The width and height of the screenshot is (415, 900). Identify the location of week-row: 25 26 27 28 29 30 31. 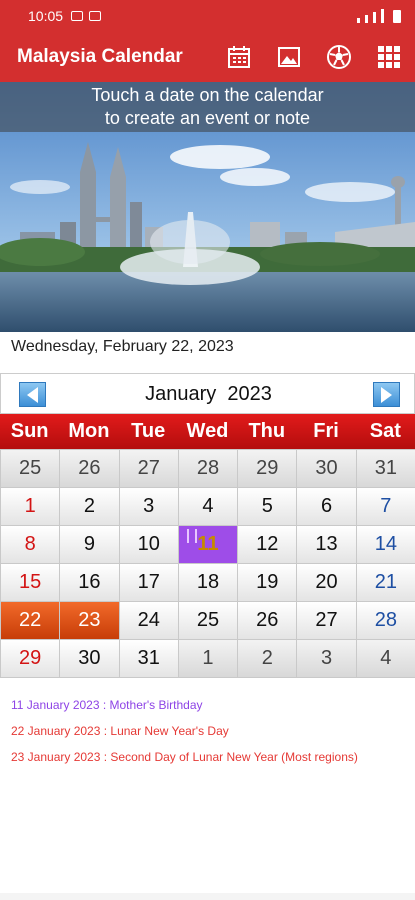
(207, 468).